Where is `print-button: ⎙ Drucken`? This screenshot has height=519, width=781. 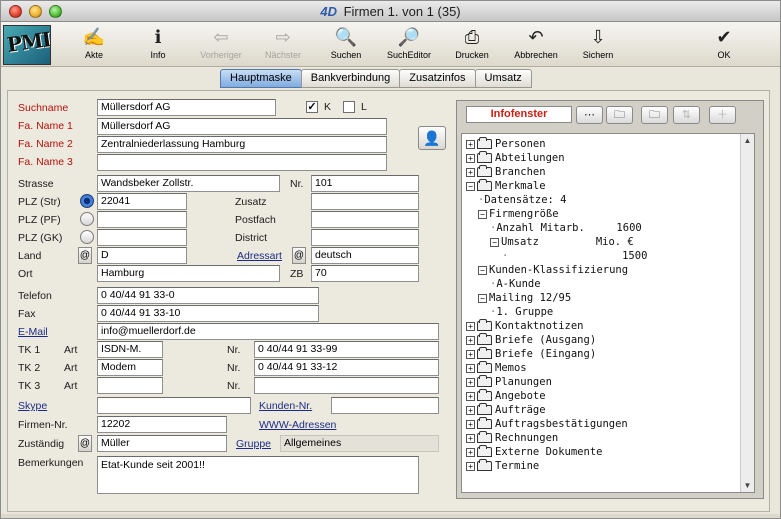
print-button: ⎙ Drucken is located at coordinates (472, 44).